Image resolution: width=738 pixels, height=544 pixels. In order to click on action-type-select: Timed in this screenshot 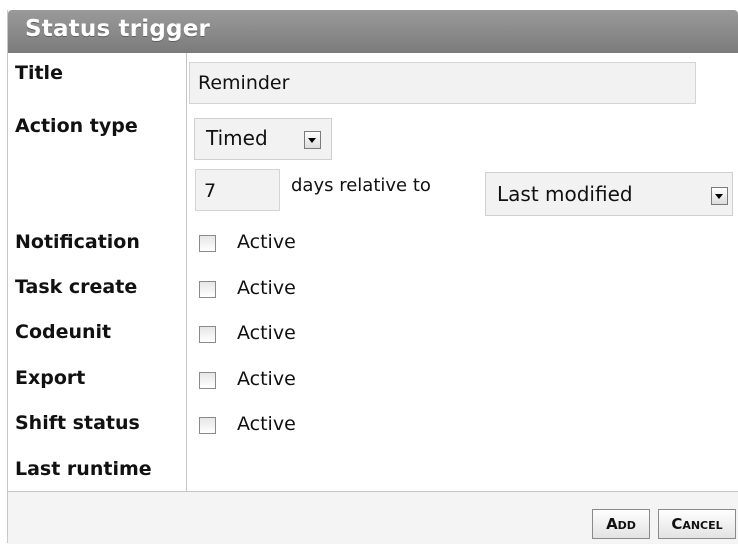, I will do `click(263, 139)`.